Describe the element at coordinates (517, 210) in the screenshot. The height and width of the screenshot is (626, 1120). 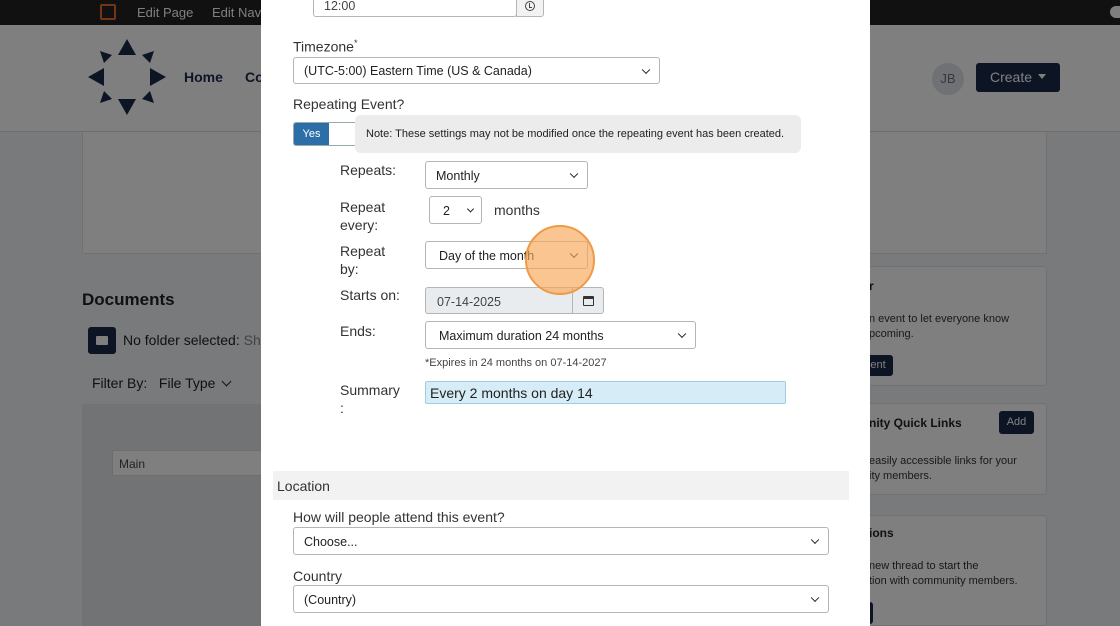
I see `repeat-every-unit: months` at that location.